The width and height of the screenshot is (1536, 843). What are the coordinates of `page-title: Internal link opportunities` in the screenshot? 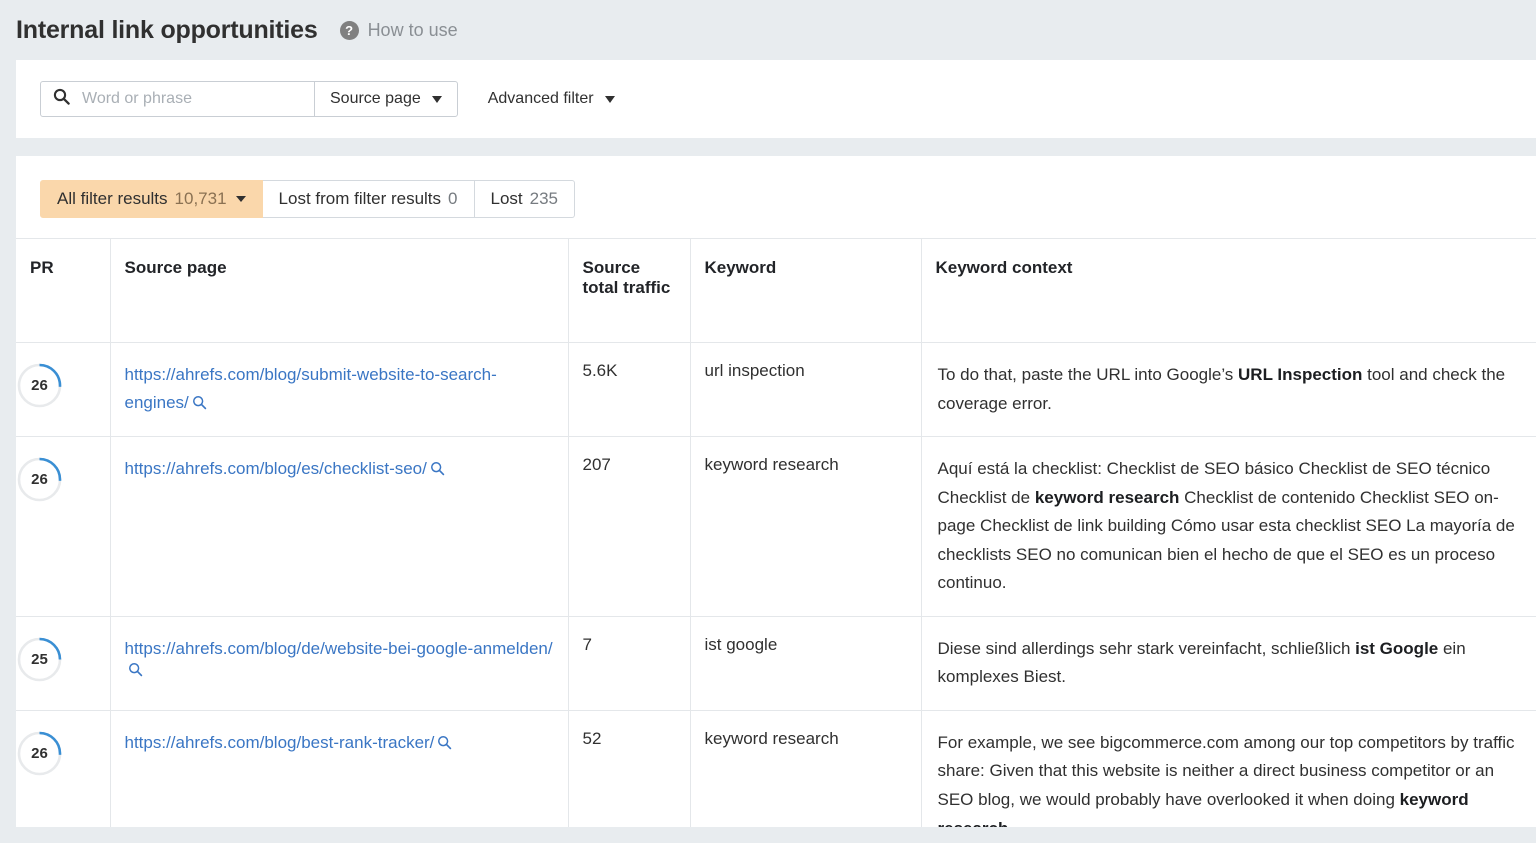 It's located at (167, 29).